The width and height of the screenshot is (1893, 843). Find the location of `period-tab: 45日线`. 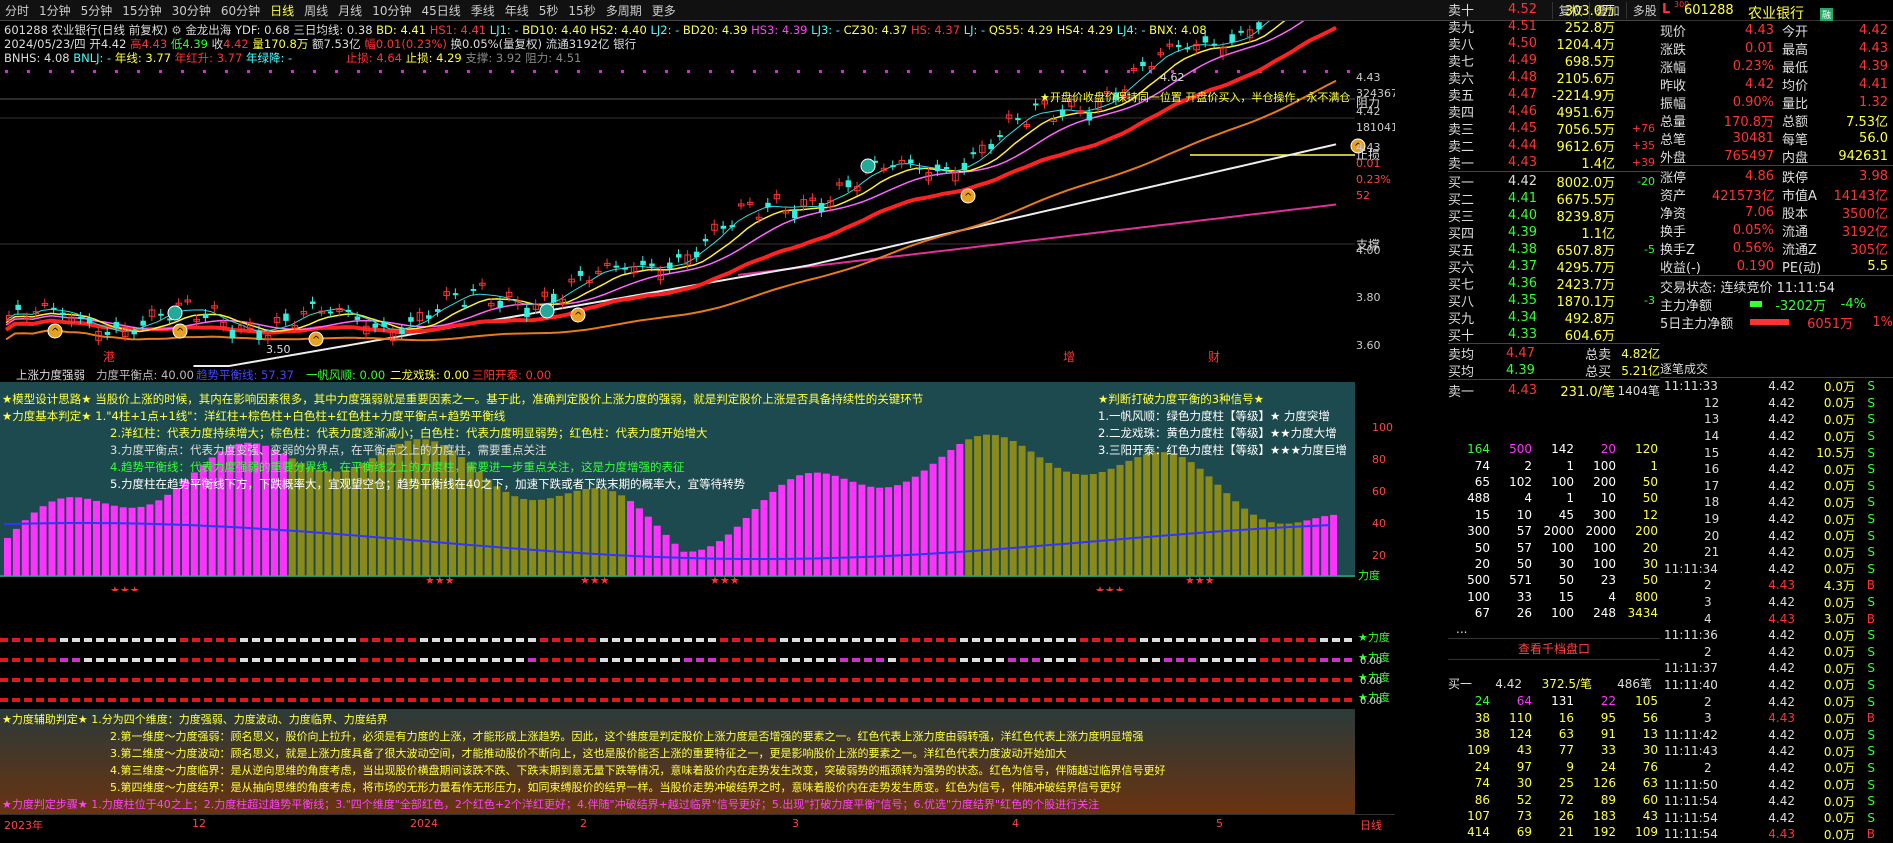

period-tab: 45日线 is located at coordinates (440, 10).